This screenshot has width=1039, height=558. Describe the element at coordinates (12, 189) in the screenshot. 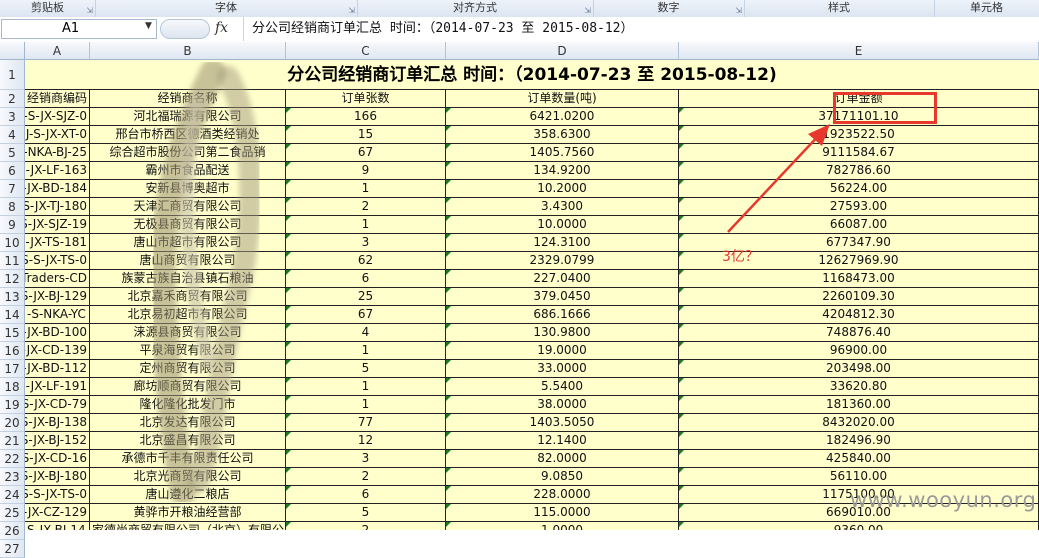

I see `row-header: 7` at that location.